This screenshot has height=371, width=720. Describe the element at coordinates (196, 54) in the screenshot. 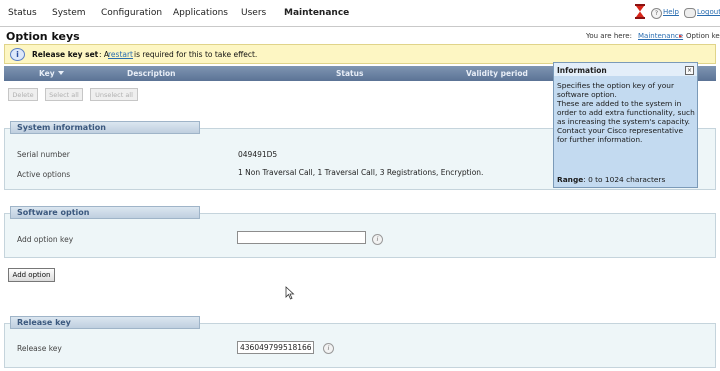

I see `banner-text-after: is required for this to take effect.` at that location.